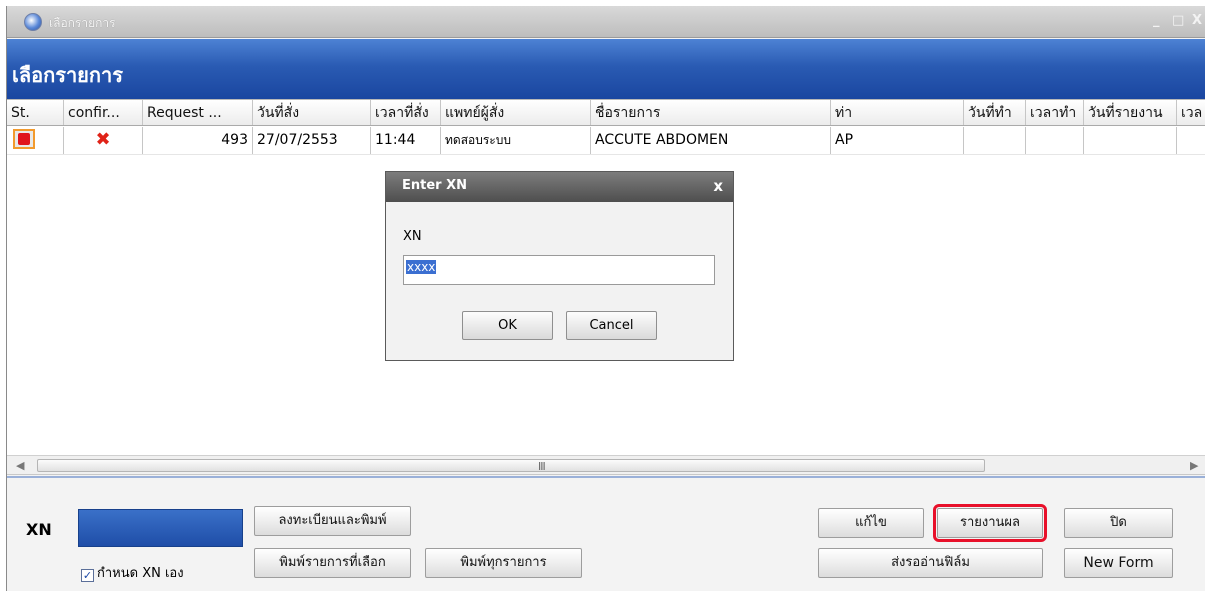 The image size is (1205, 591). I want to click on close-button: ปิด, so click(1118, 523).